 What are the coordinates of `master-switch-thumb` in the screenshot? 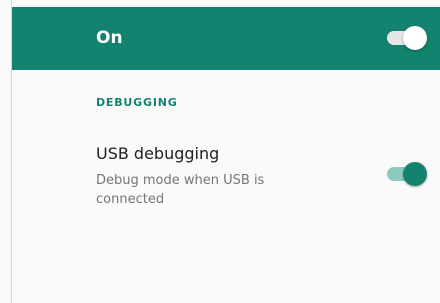 It's located at (415, 38).